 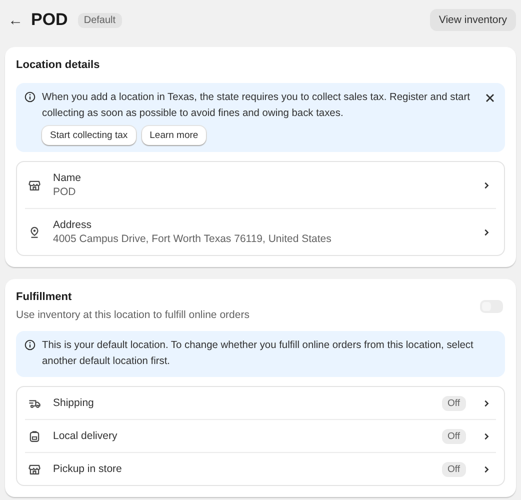 I want to click on banner-button: Start collecting tax, so click(x=89, y=135).